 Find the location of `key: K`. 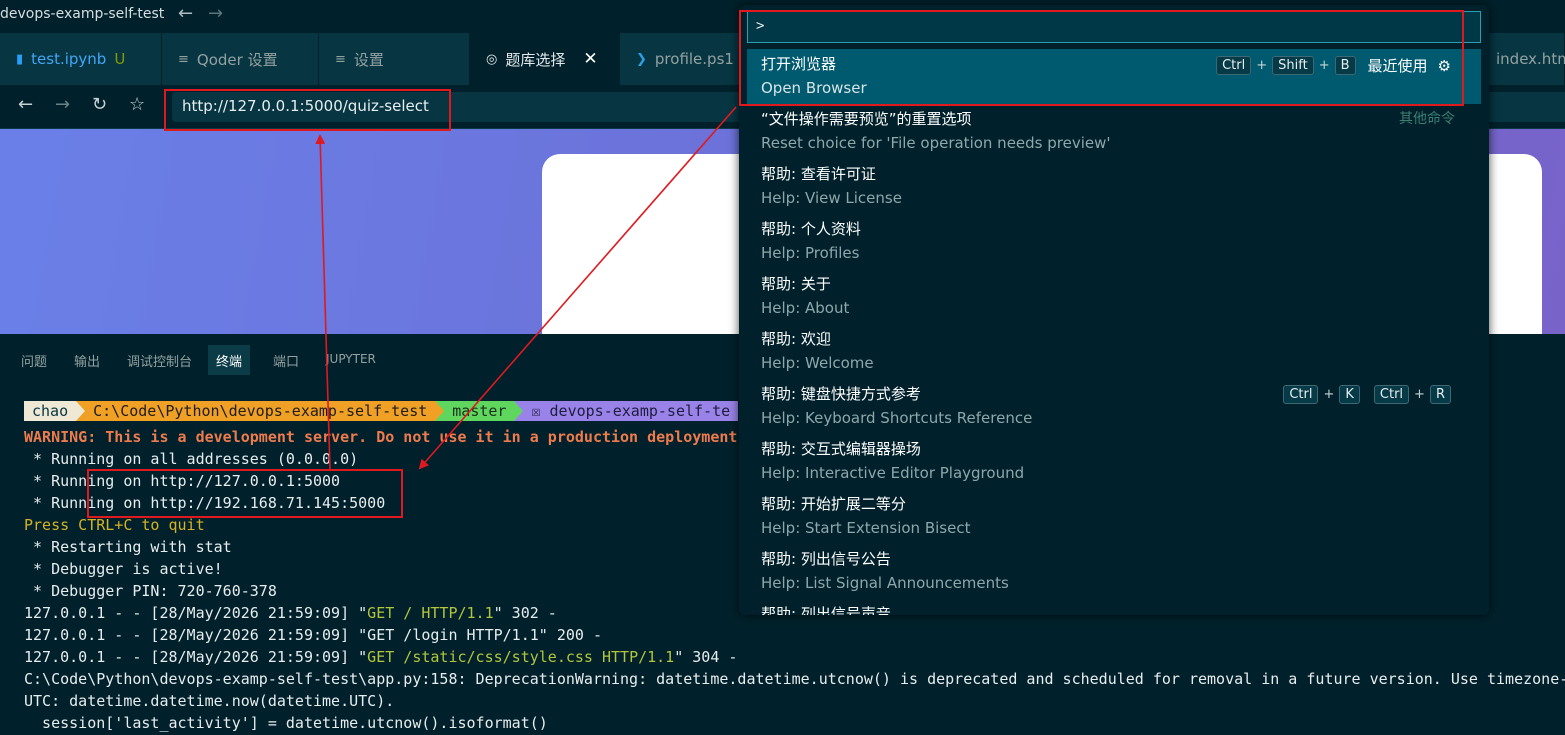

key: K is located at coordinates (1349, 394).